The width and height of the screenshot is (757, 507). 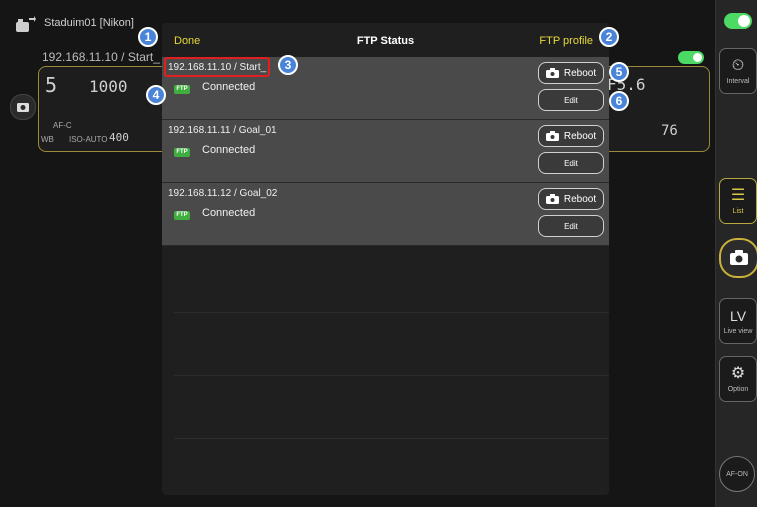 I want to click on ftp-profile-button: FTP profile, so click(x=566, y=41).